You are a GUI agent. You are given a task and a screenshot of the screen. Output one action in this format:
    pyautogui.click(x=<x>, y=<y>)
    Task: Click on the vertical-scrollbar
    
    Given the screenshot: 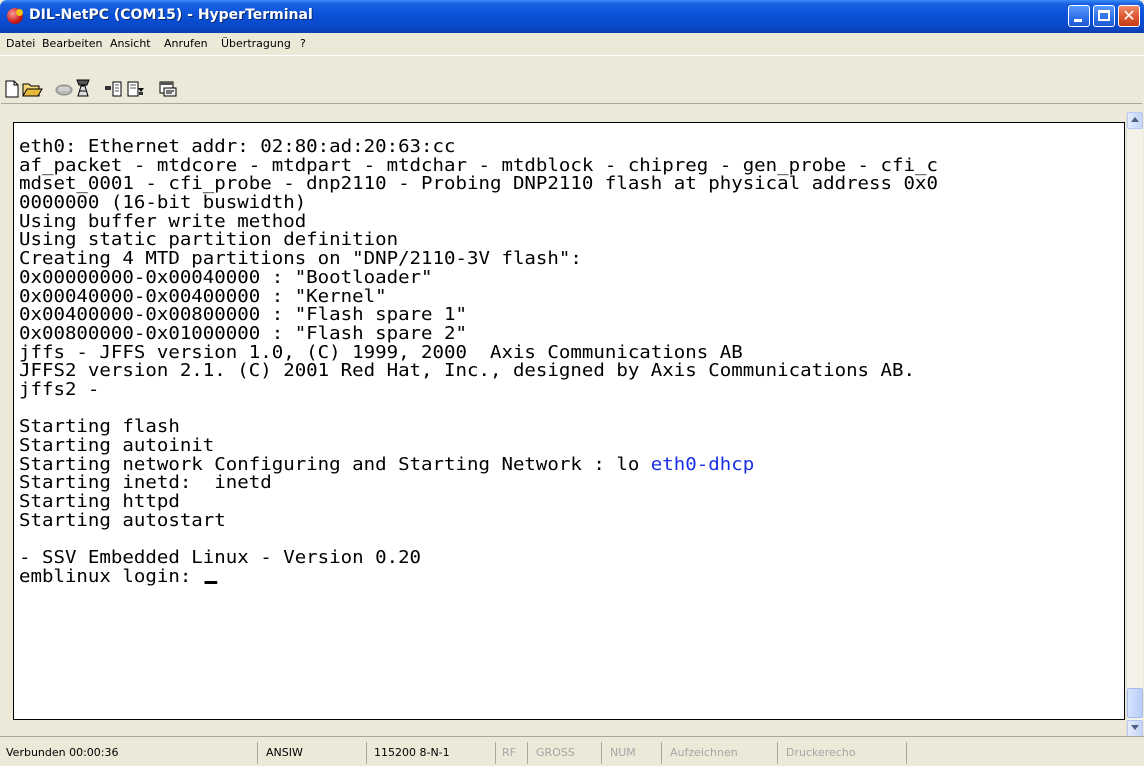 What is the action you would take?
    pyautogui.click(x=1134, y=424)
    